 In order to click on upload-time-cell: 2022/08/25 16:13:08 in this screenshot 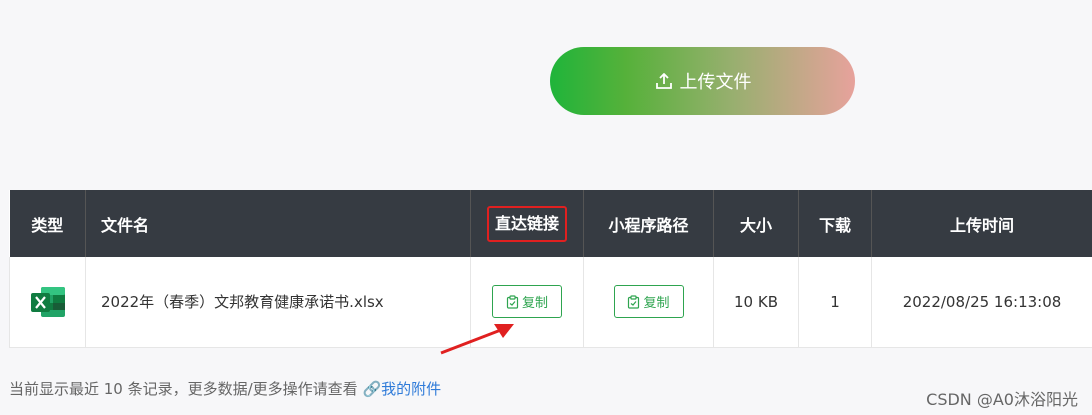, I will do `click(981, 302)`.